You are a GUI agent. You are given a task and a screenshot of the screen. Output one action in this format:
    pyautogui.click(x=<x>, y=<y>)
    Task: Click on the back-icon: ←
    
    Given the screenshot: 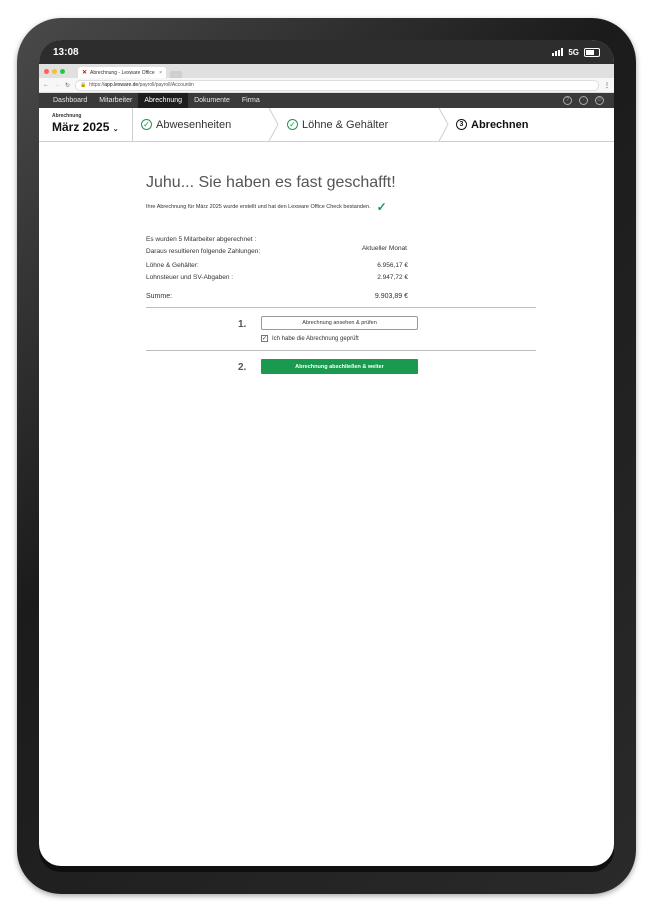 What is the action you would take?
    pyautogui.click(x=46, y=85)
    